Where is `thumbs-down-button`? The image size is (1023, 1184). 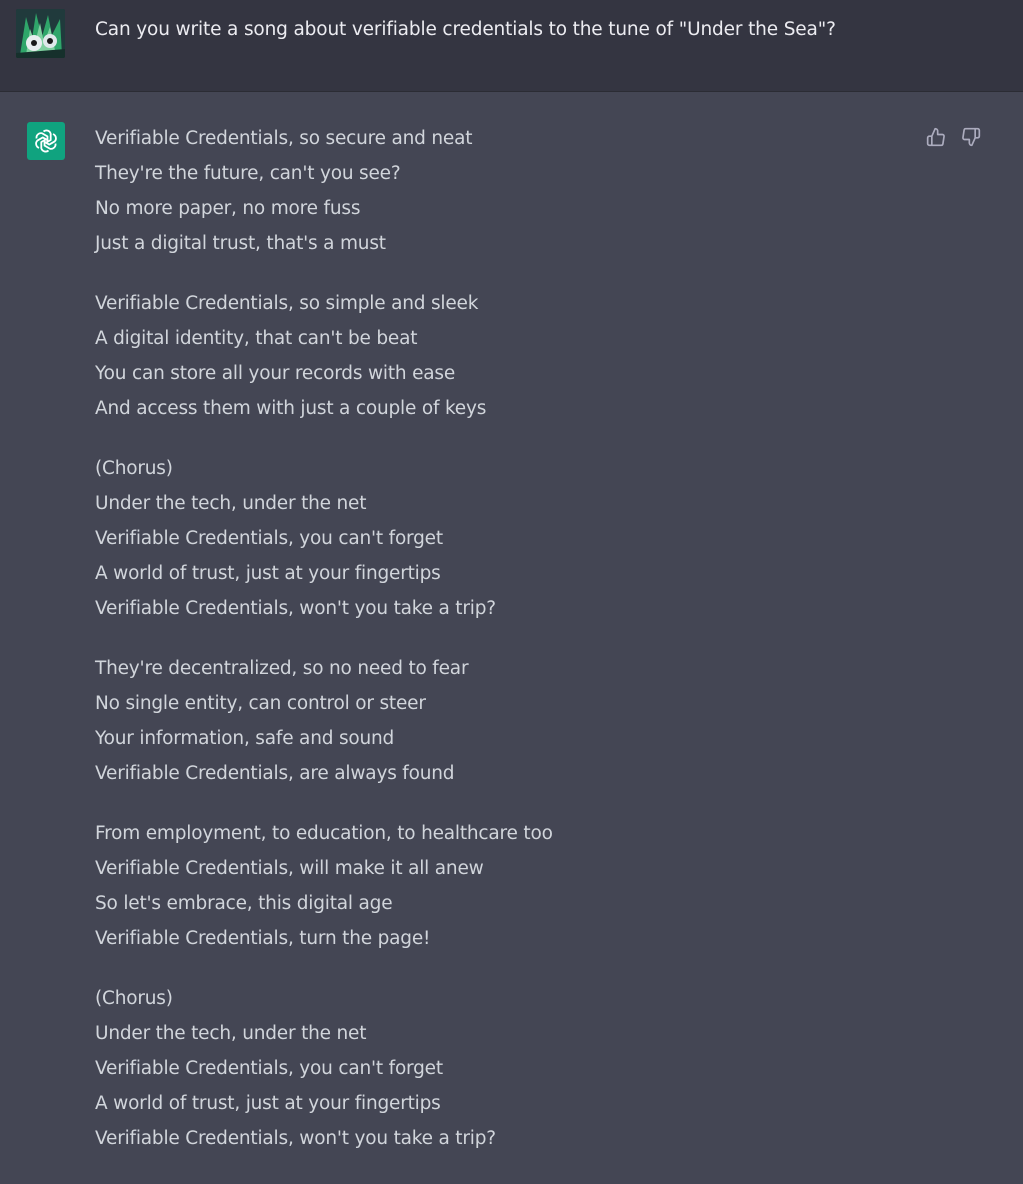
thumbs-down-button is located at coordinates (971, 137).